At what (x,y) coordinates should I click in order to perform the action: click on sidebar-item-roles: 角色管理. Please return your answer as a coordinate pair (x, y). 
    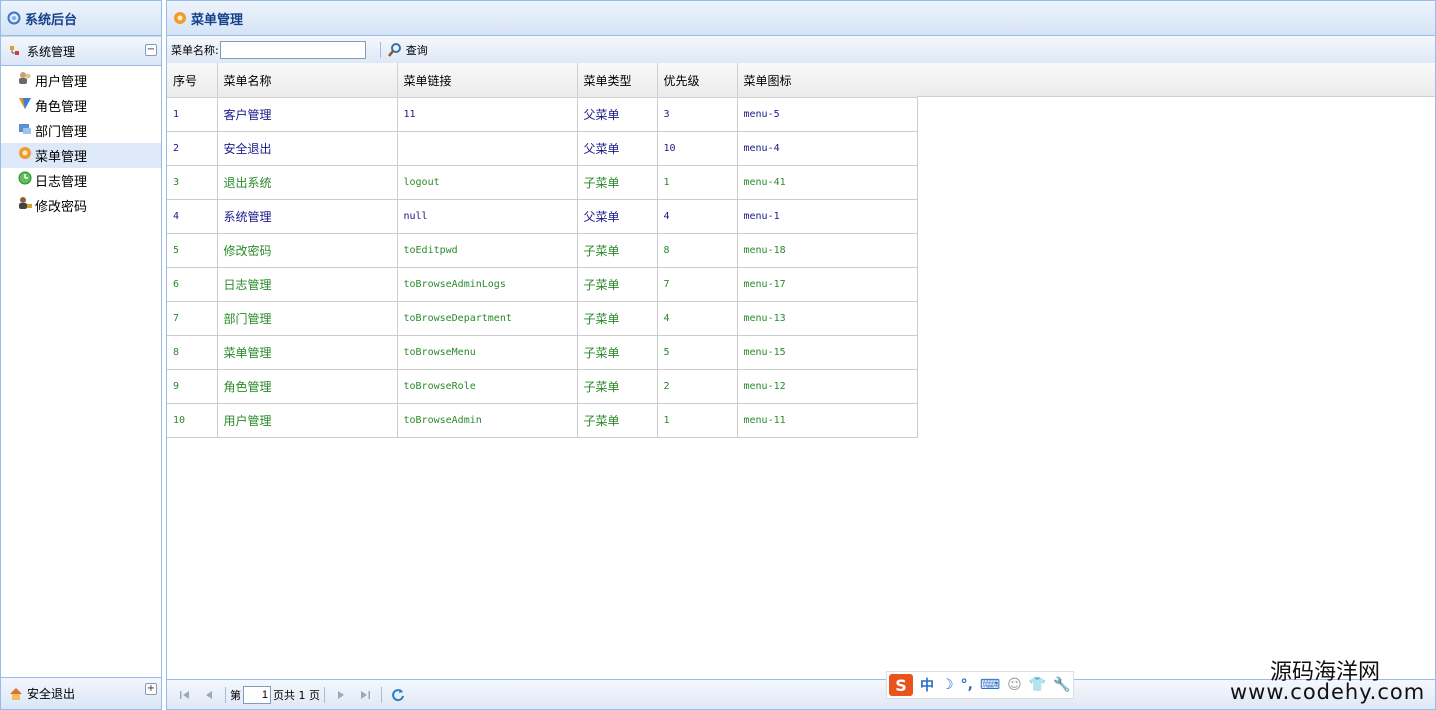
    Looking at the image, I should click on (81, 105).